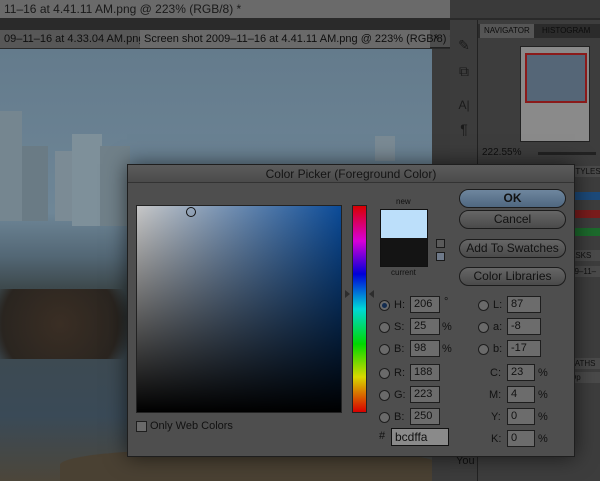 This screenshot has height=481, width=600. Describe the element at coordinates (521, 438) in the screenshot. I see `black-field: 0` at that location.